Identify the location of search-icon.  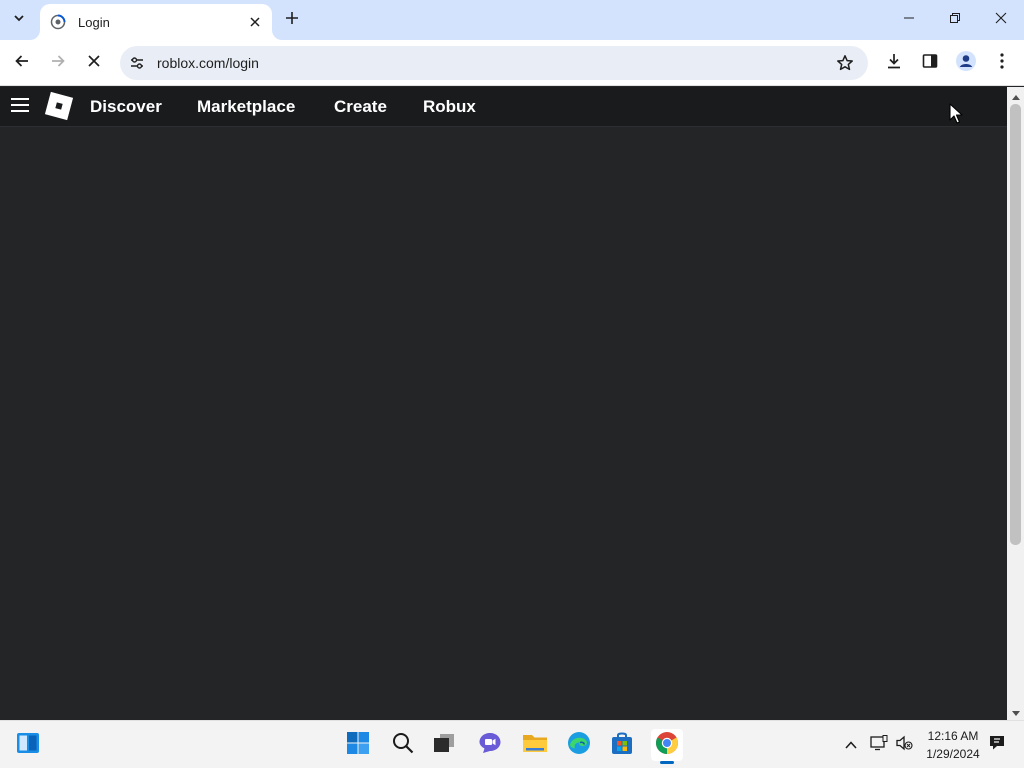
(403, 745).